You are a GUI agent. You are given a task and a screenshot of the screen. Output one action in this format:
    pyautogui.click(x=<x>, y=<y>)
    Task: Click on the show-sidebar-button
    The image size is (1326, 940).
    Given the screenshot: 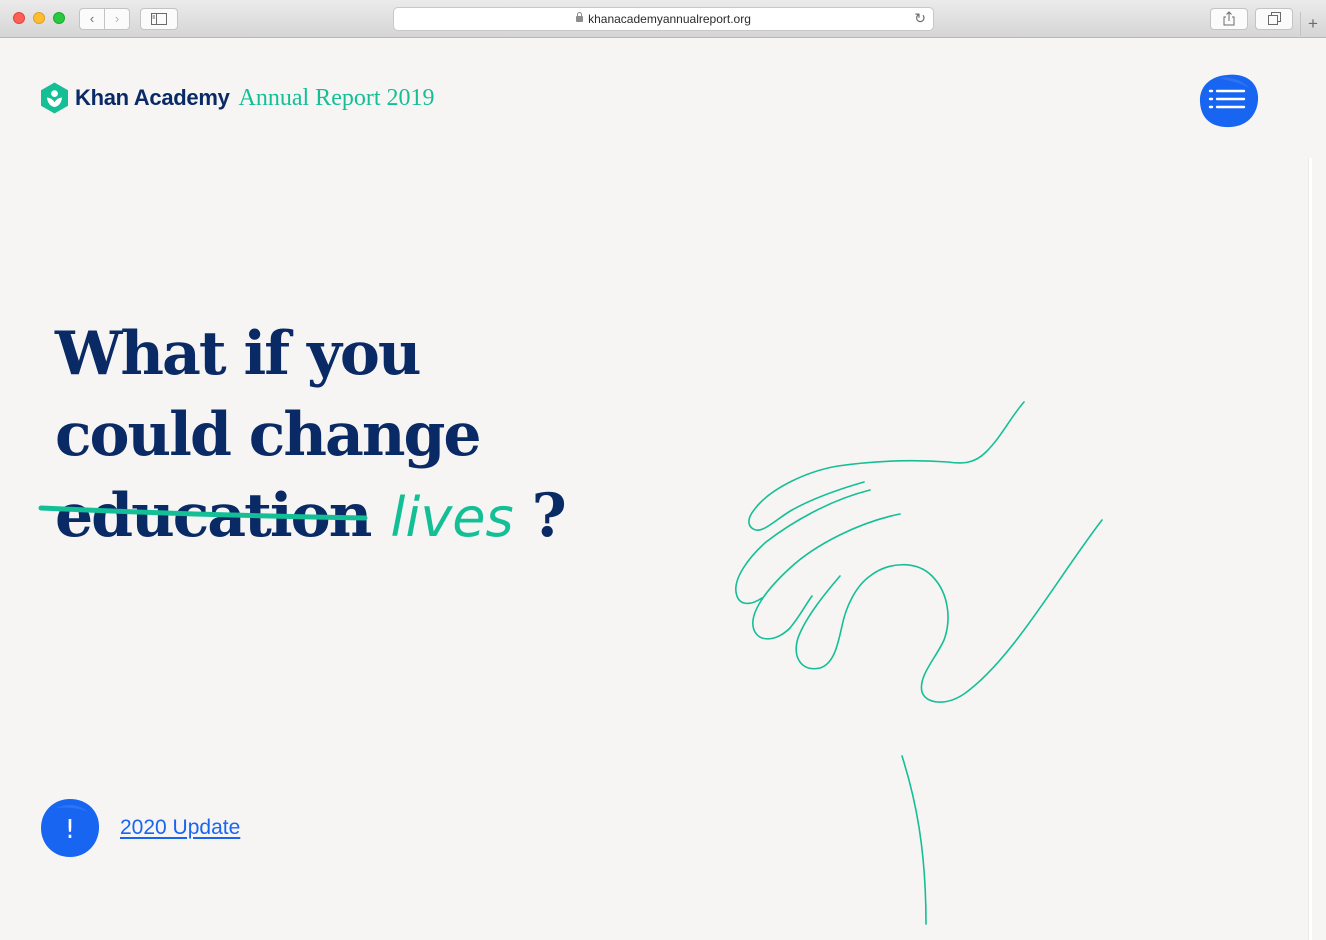 What is the action you would take?
    pyautogui.click(x=159, y=19)
    